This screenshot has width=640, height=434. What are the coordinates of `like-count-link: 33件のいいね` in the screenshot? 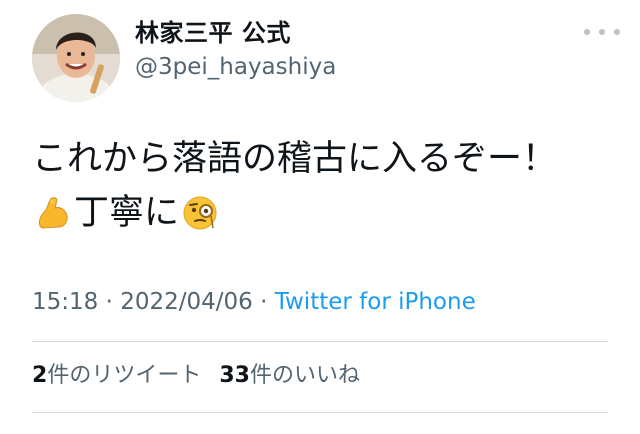 It's located at (289, 375).